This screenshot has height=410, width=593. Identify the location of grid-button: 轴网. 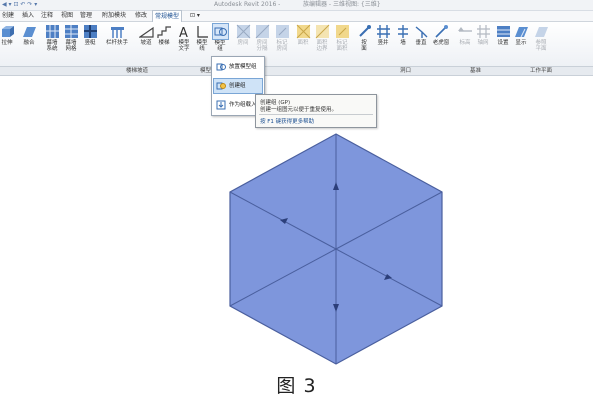
(483, 35).